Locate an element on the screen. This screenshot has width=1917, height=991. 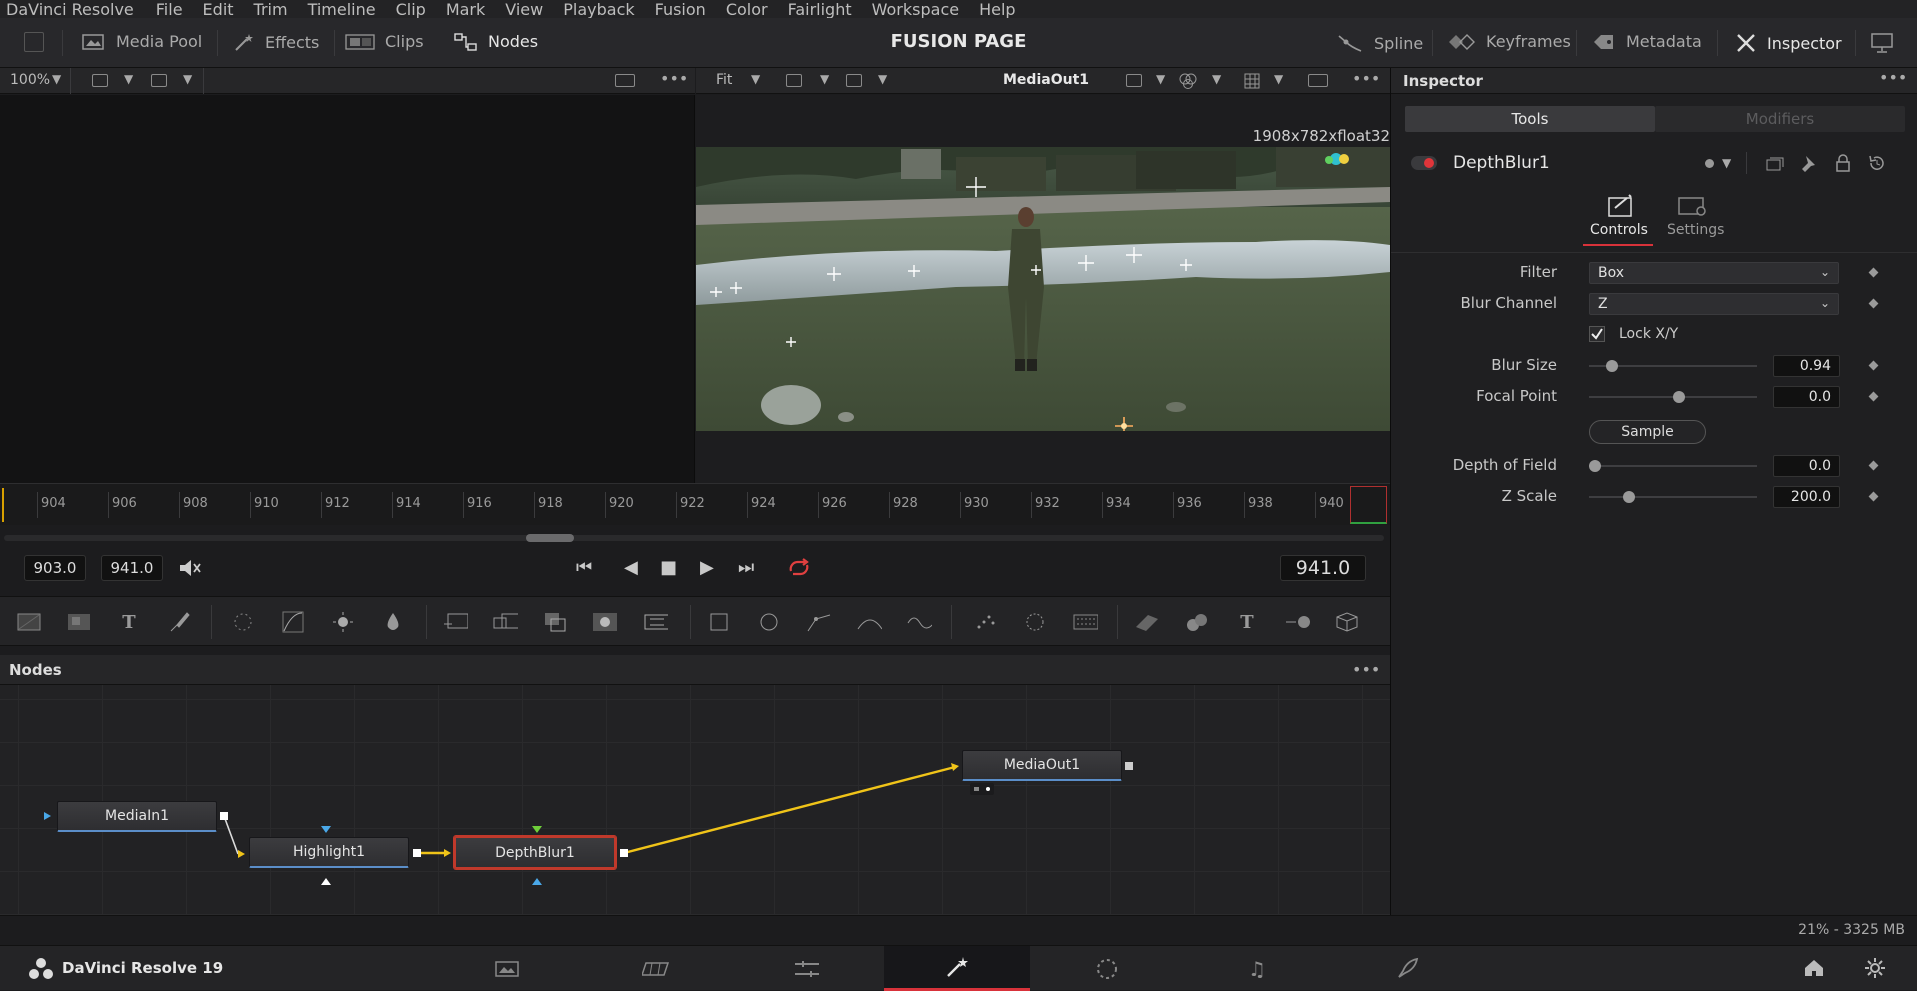
play-icon: ▶ is located at coordinates (707, 567).